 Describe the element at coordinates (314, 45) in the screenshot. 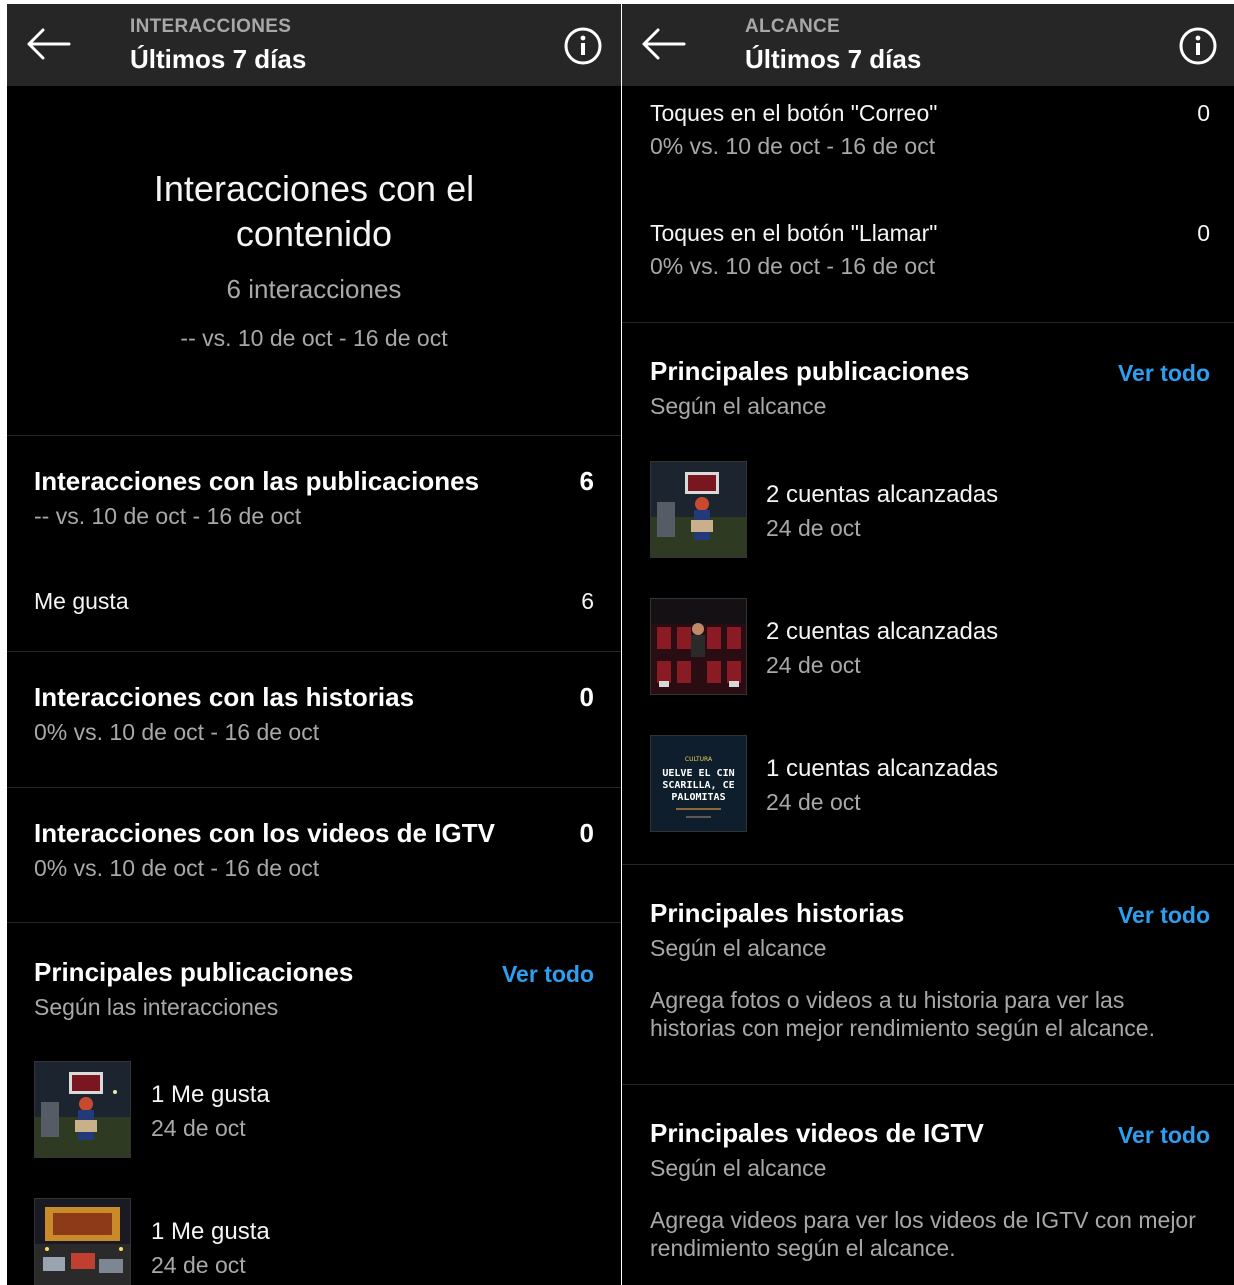

I see `top-bar: INTERACCIONES Últimos 7 días` at that location.